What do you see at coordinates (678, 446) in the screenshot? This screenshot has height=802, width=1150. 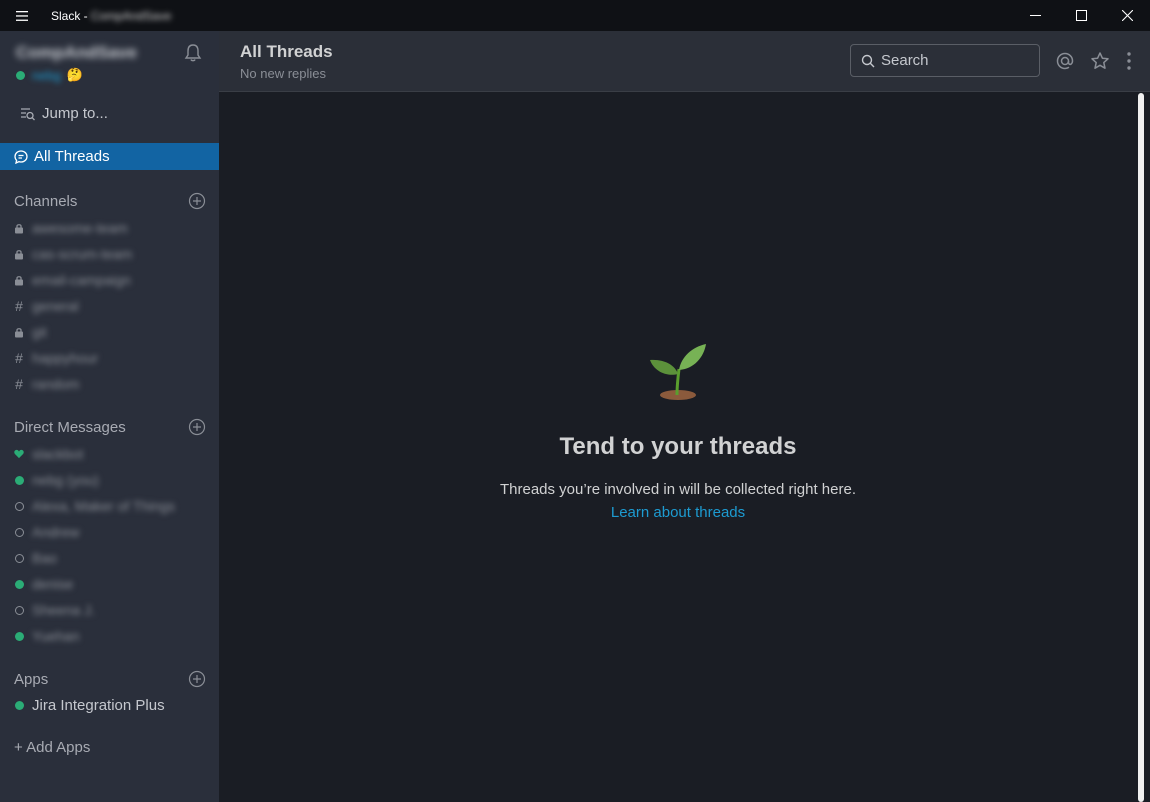 I see `empty-state-title: Tend to your threads` at bounding box center [678, 446].